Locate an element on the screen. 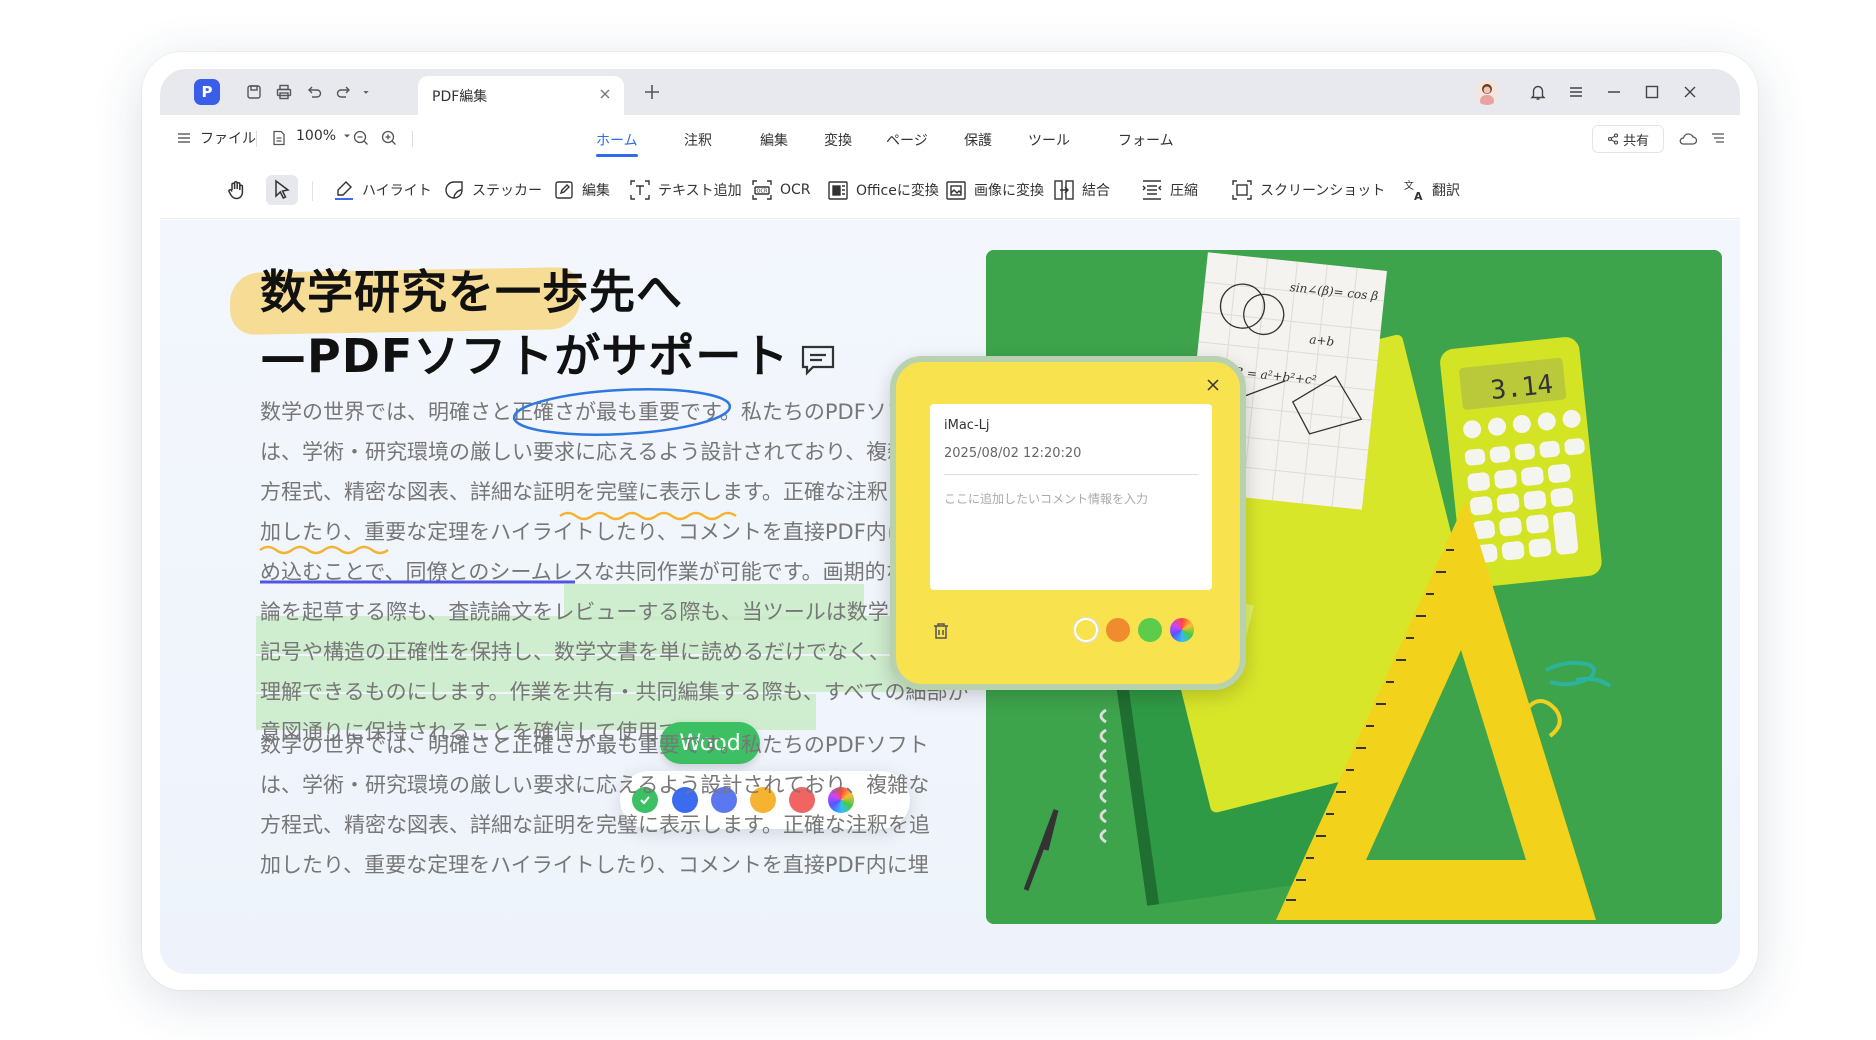  title-bar: P PDF編集 is located at coordinates (950, 92).